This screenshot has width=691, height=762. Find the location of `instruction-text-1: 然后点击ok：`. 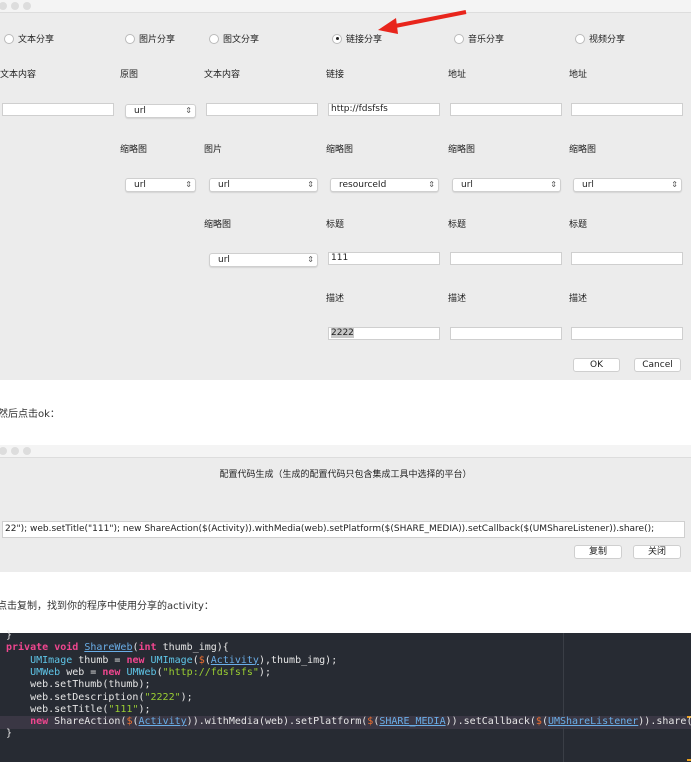

instruction-text-1: 然后点击ok： is located at coordinates (30, 414).